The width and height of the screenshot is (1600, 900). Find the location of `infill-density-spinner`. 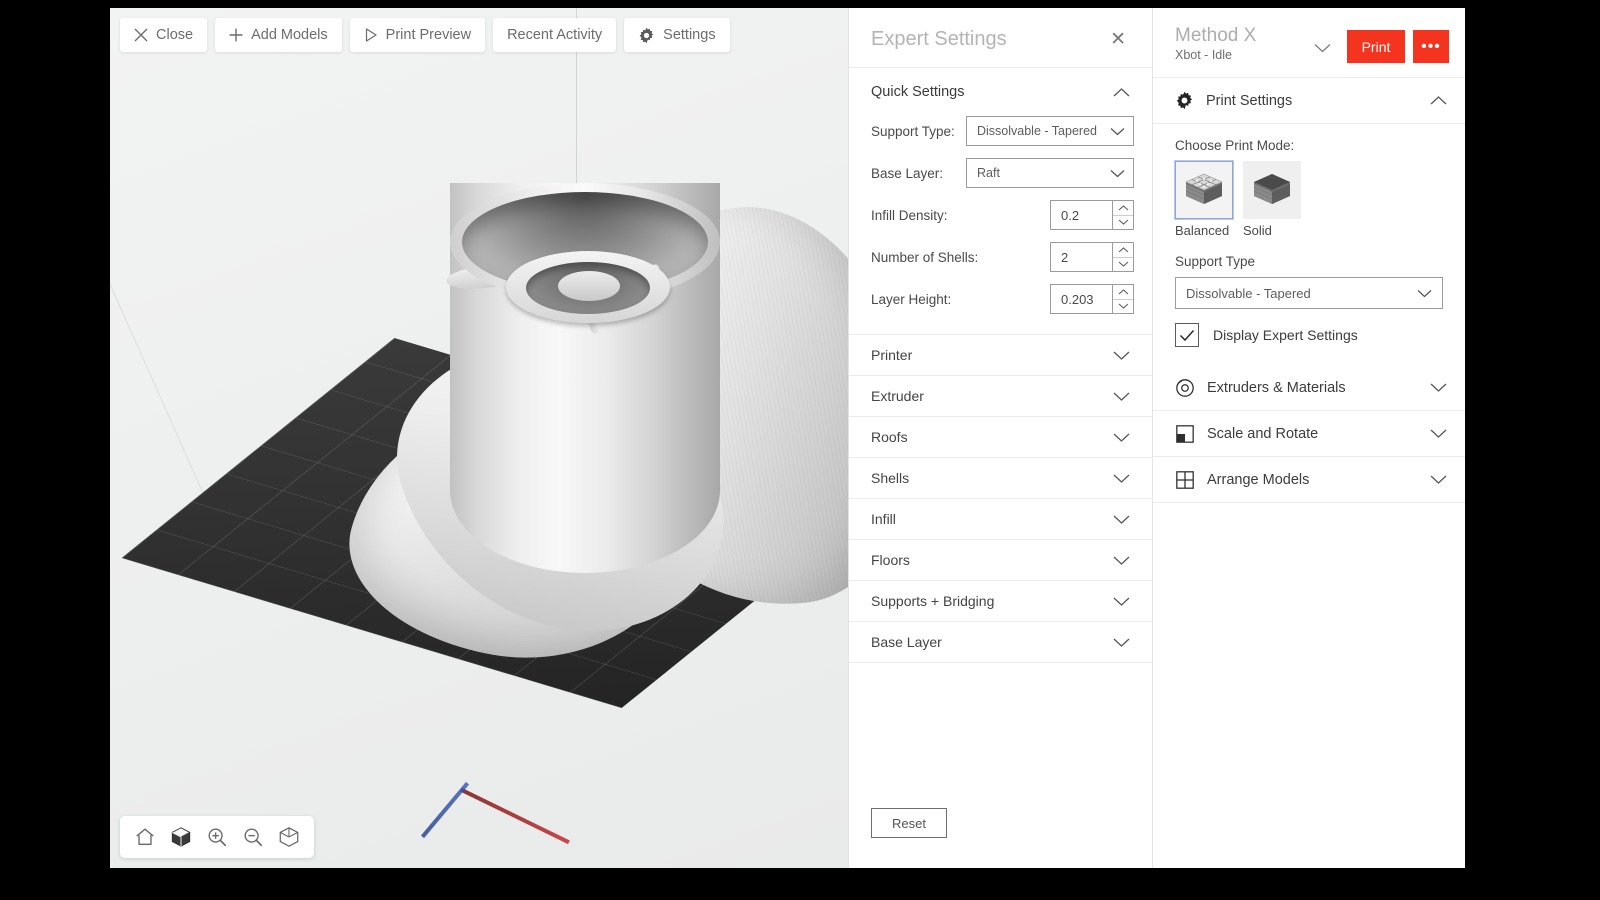

infill-density-spinner is located at coordinates (1123, 215).